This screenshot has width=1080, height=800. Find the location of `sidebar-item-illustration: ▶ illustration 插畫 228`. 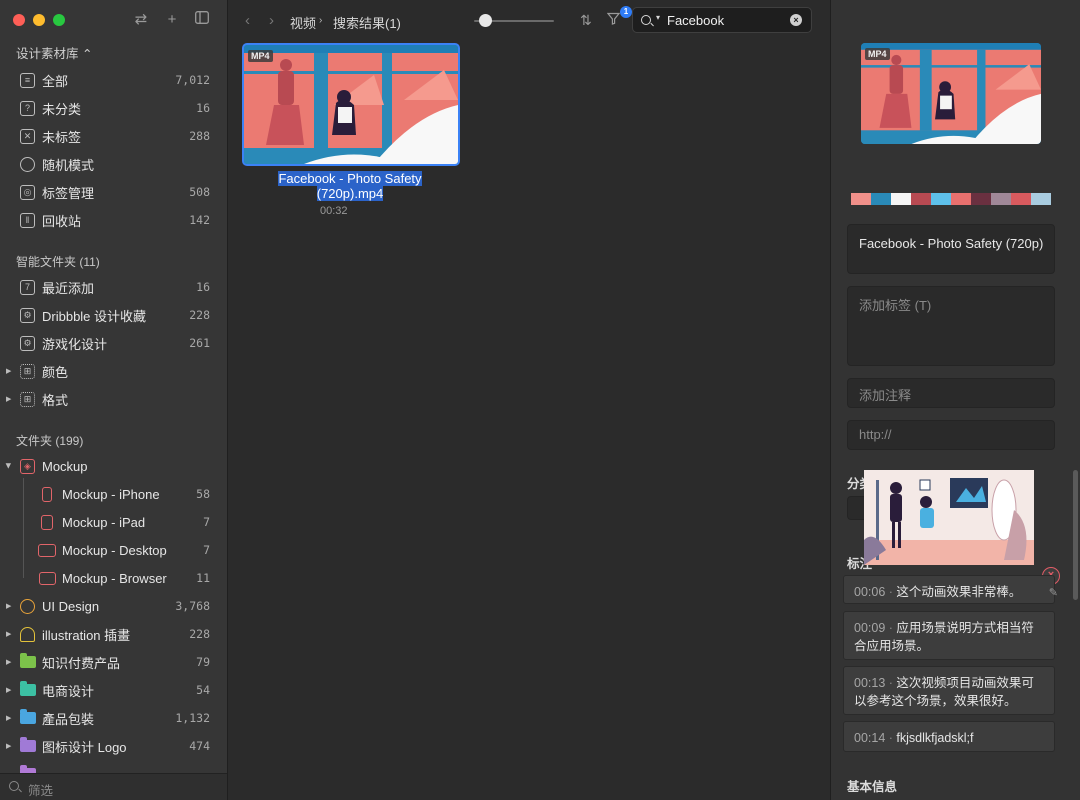

sidebar-item-illustration: ▶ illustration 插畫 228 is located at coordinates (113, 634).